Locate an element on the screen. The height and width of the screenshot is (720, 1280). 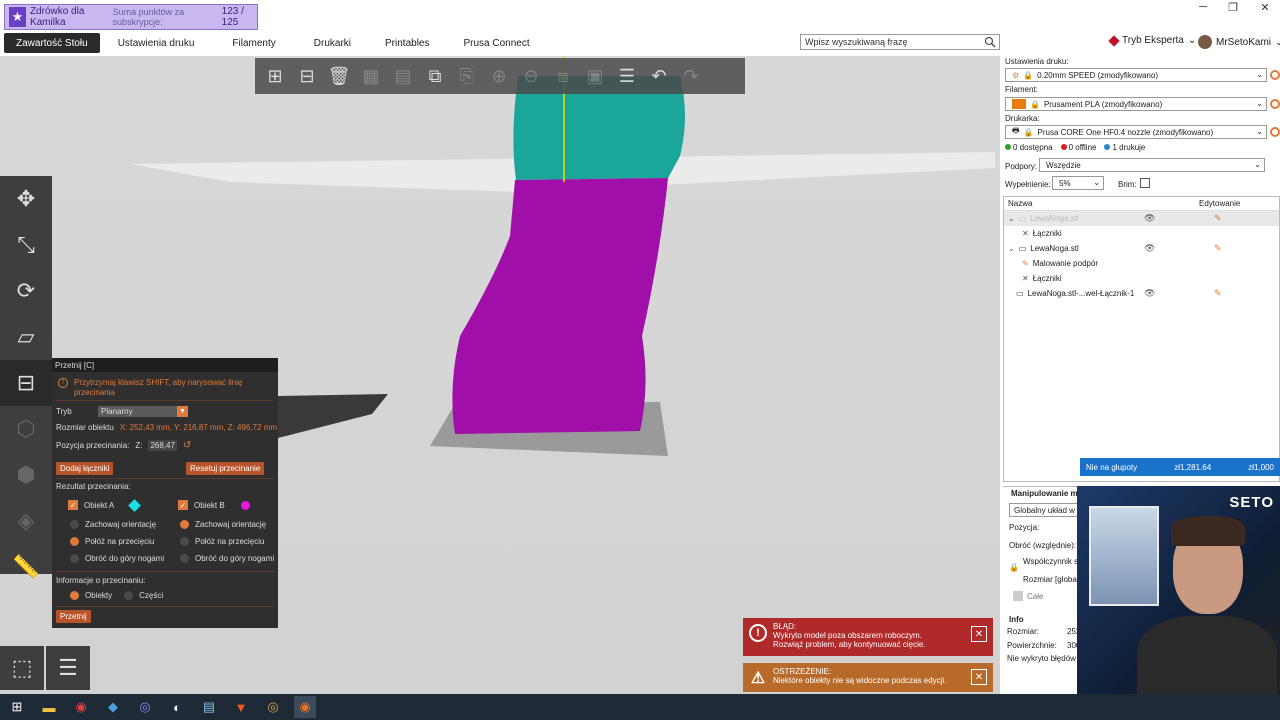
chevron-down-icon: ⌄ is located at coordinates (1259, 103).